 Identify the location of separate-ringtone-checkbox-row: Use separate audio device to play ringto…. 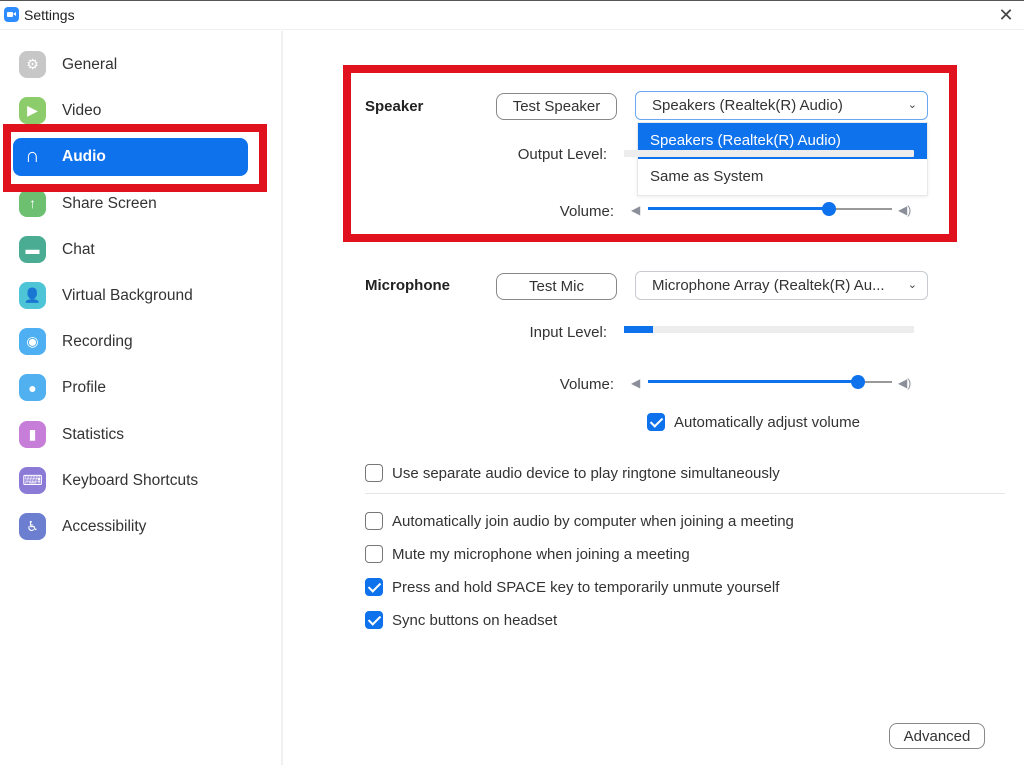
(572, 473).